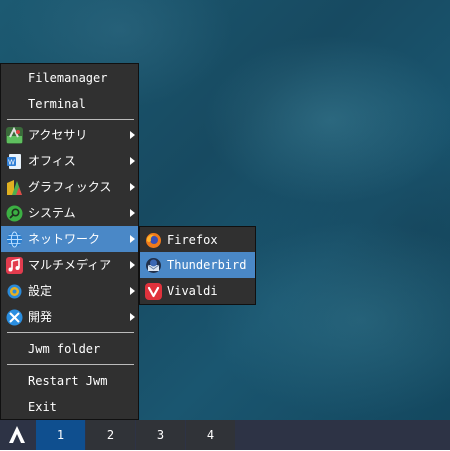 The height and width of the screenshot is (451, 450). I want to click on menu-item-label: ネットワーク, so click(64, 239).